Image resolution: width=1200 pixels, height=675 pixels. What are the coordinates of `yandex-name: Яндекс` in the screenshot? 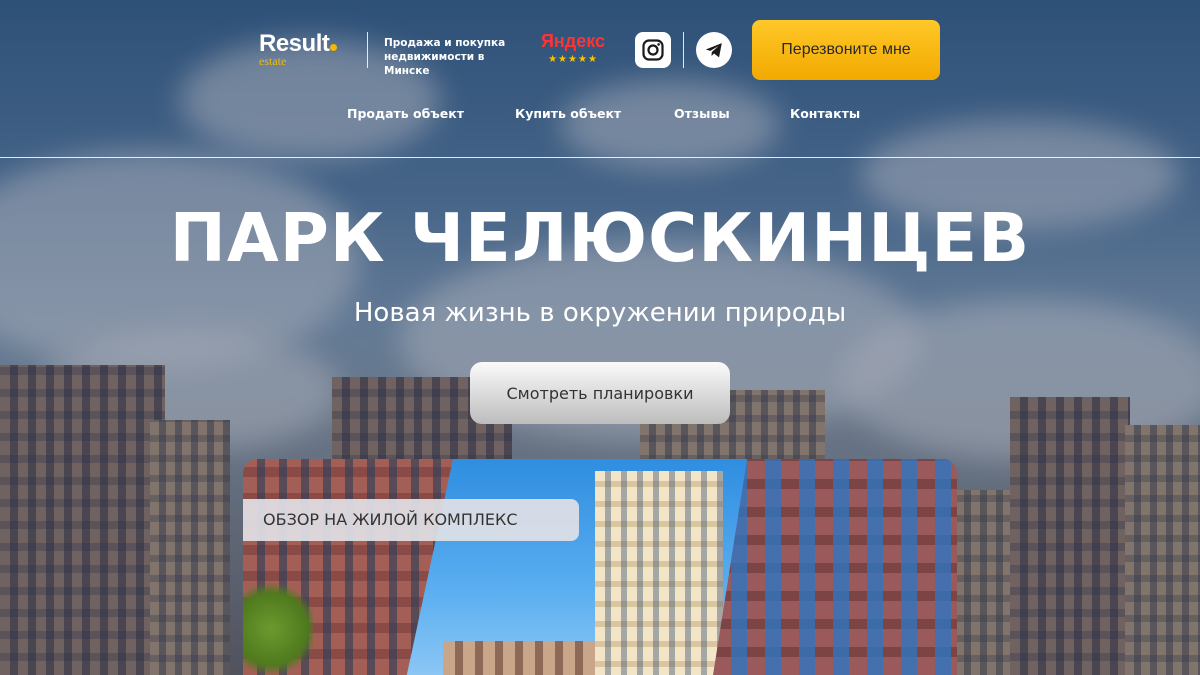 It's located at (573, 41).